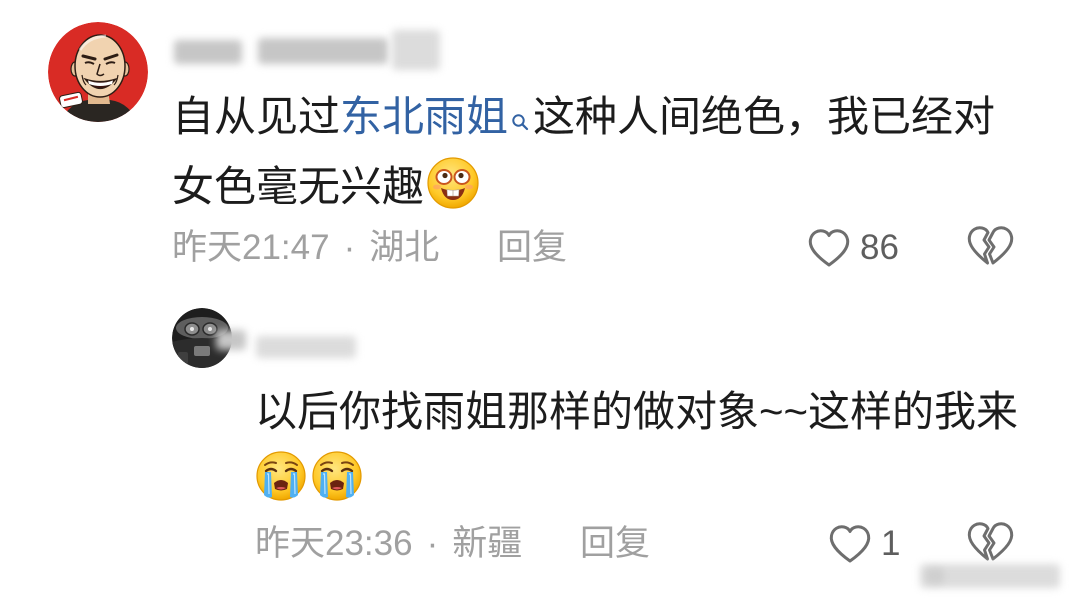 This screenshot has width=1070, height=601. I want to click on reply-emoji-row, so click(309, 476).